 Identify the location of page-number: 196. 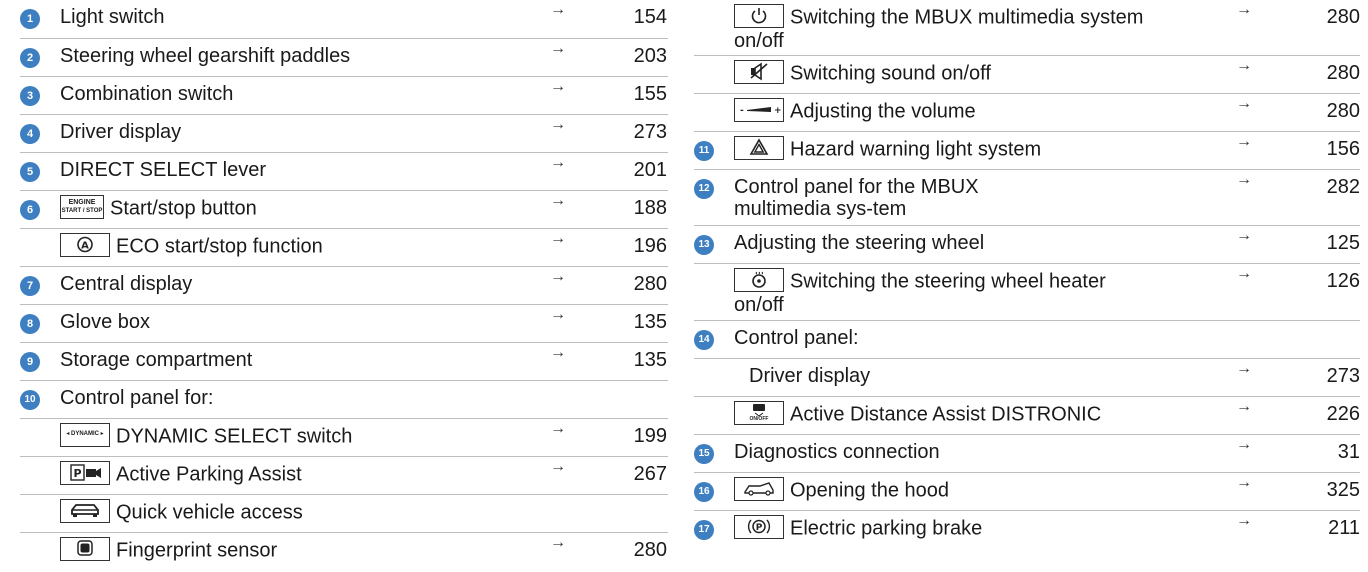
(650, 246).